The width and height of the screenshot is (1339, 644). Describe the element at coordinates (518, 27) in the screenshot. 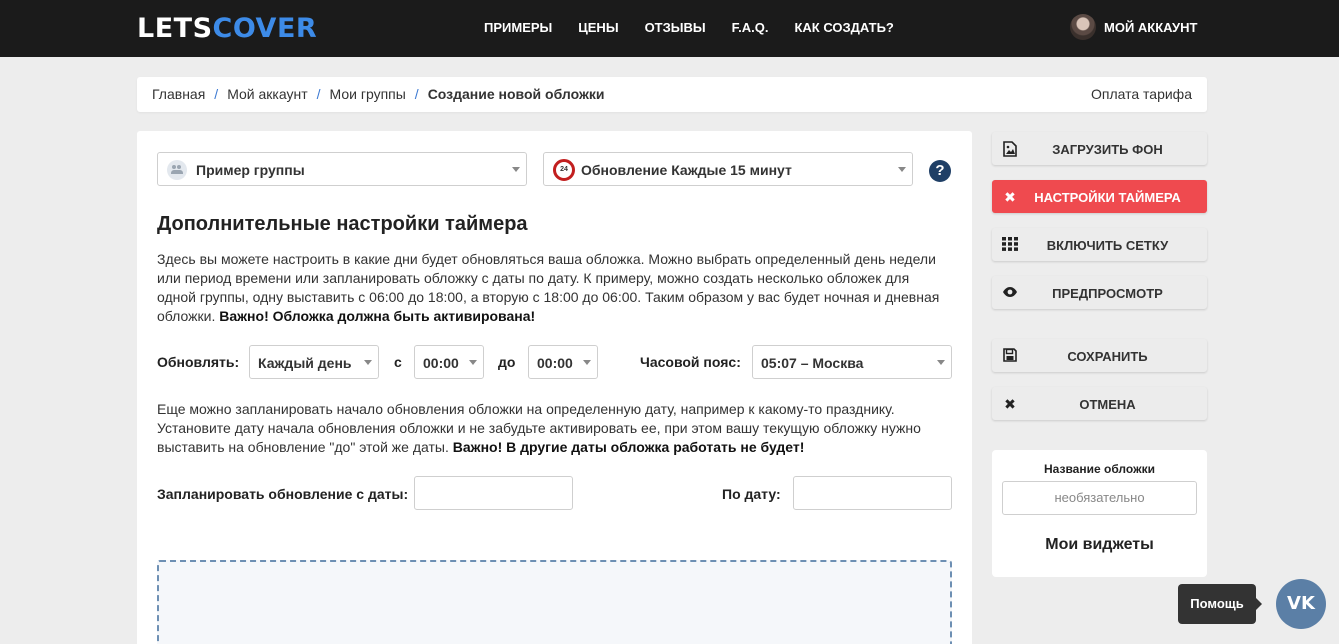

I see `nav-examples: ПРИМЕРЫ` at that location.